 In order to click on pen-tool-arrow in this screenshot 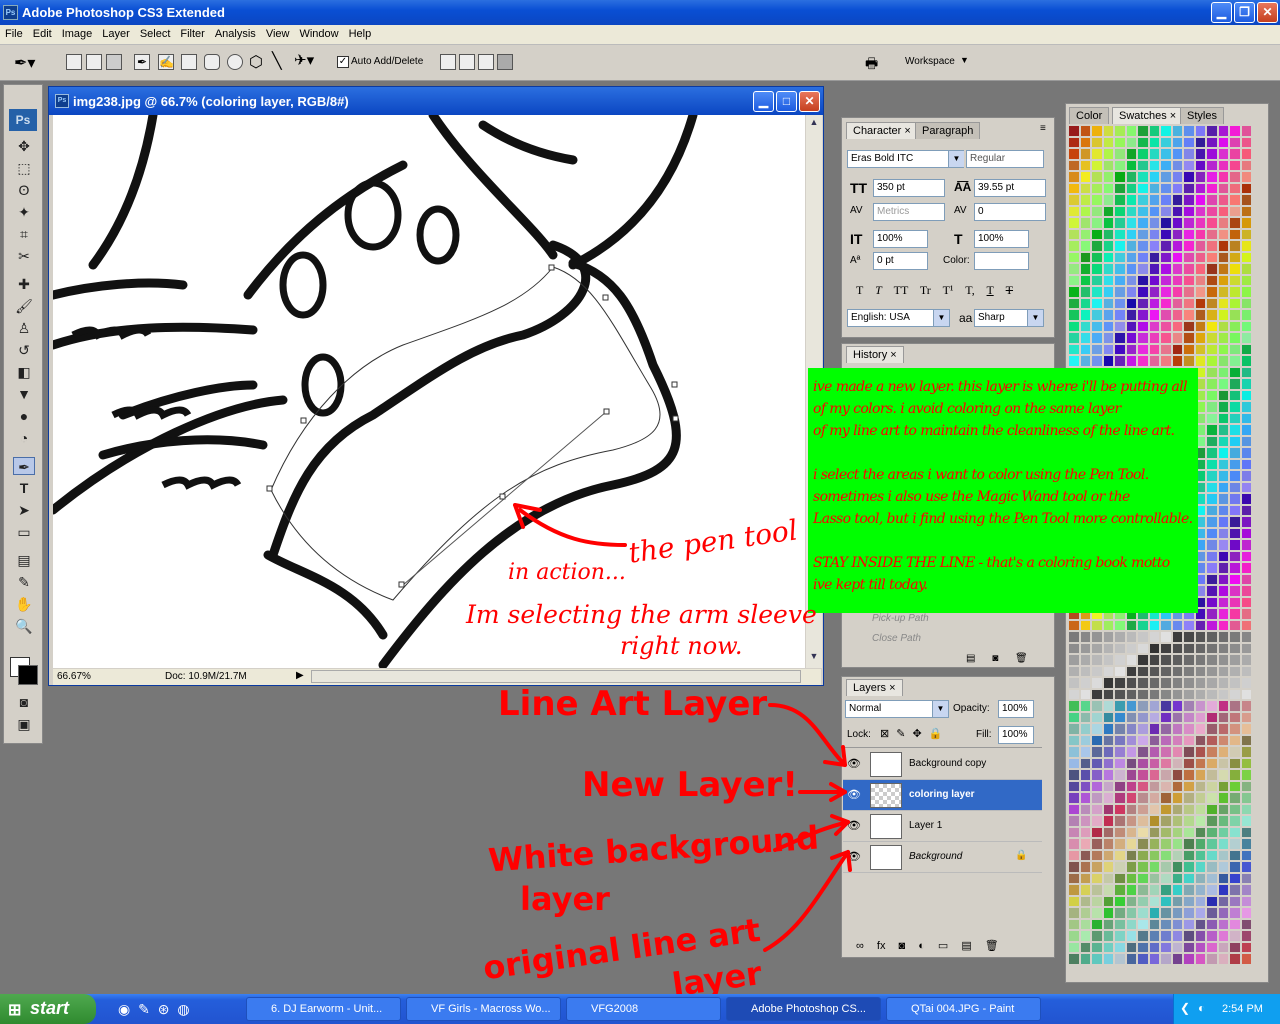, I will do `click(572, 527)`.